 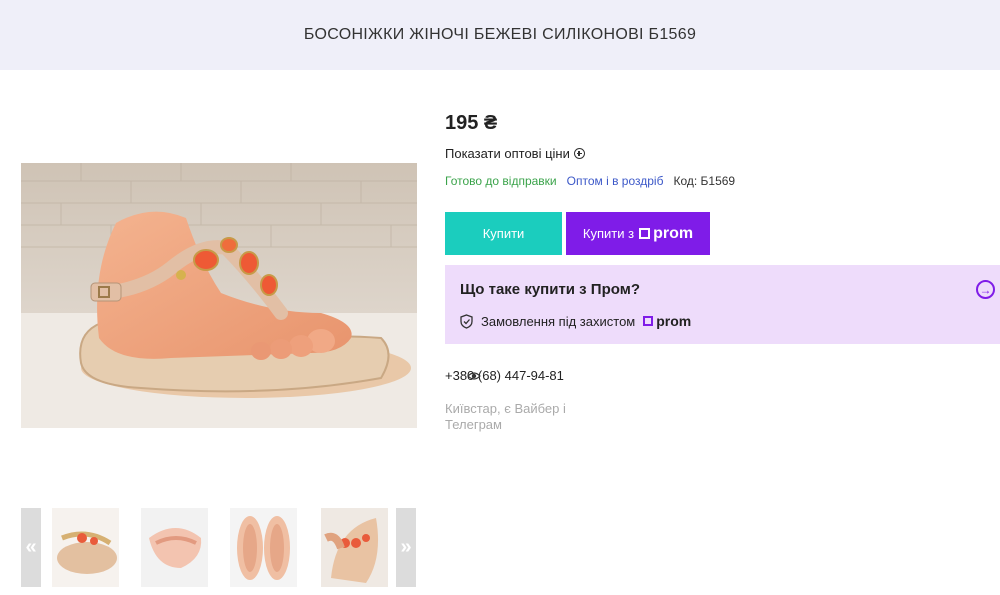 I want to click on wholesale-prices-link: Показати оптові ціни, so click(x=515, y=153).